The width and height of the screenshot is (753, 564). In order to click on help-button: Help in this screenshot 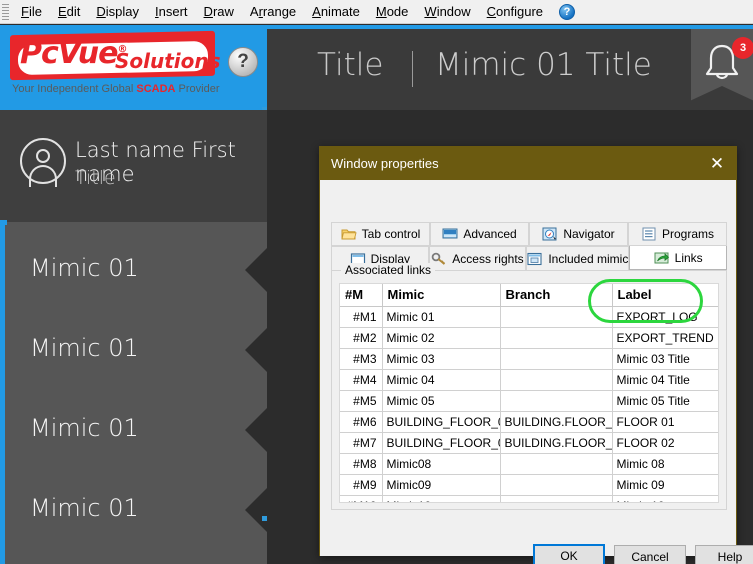, I will do `click(724, 554)`.